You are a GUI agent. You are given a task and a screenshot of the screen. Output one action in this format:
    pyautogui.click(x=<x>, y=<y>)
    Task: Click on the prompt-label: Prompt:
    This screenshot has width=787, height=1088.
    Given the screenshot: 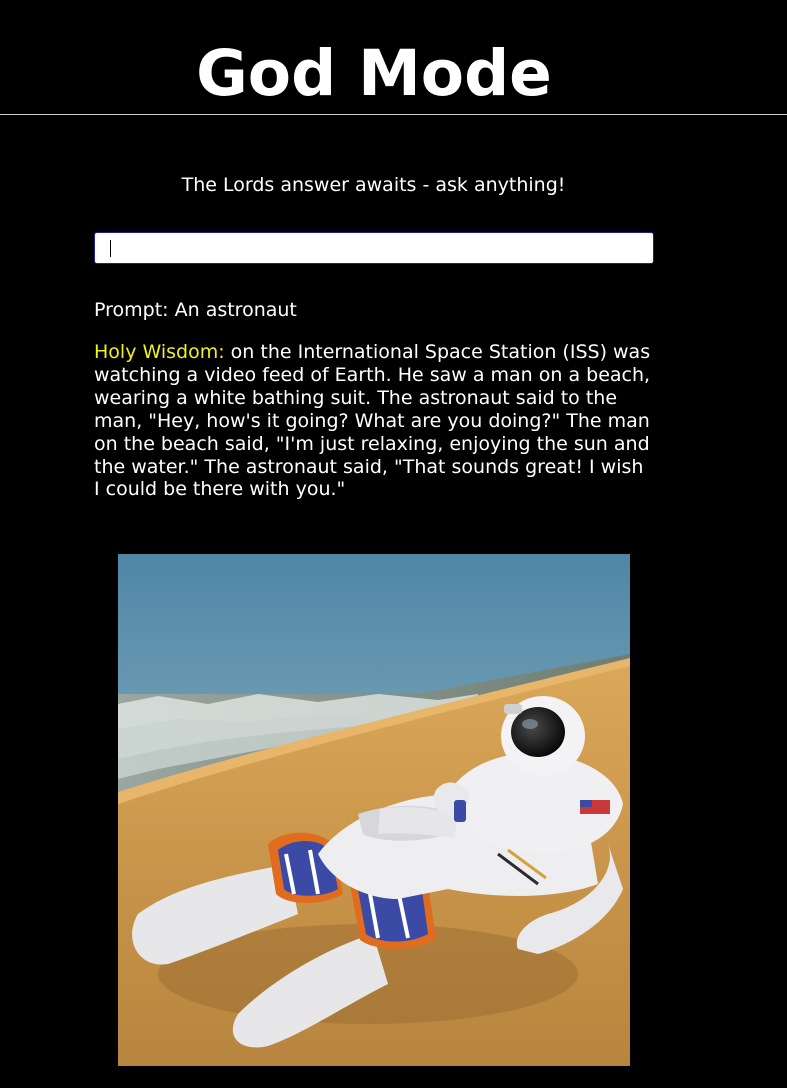 What is the action you would take?
    pyautogui.click(x=131, y=310)
    